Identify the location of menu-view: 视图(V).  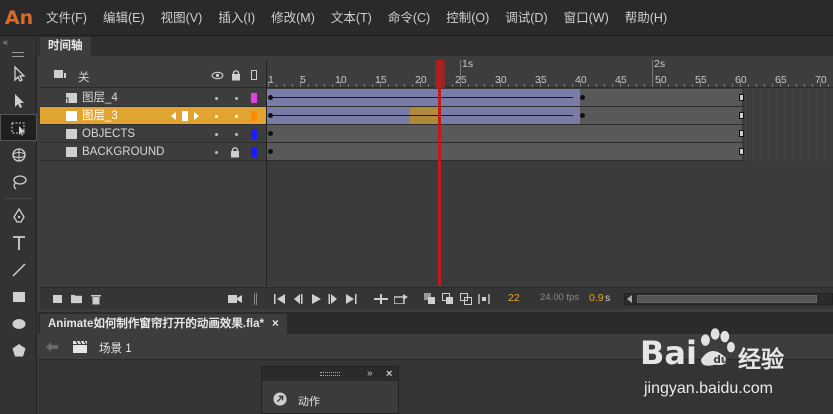
(182, 18).